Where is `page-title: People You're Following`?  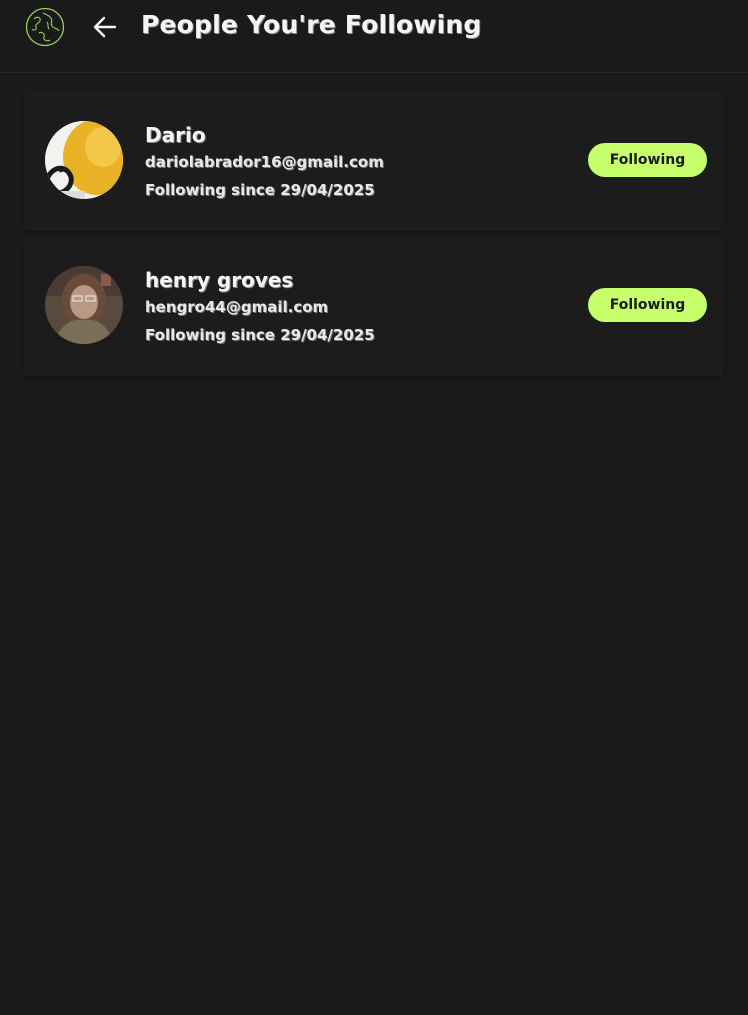
page-title: People You're Following is located at coordinates (311, 24).